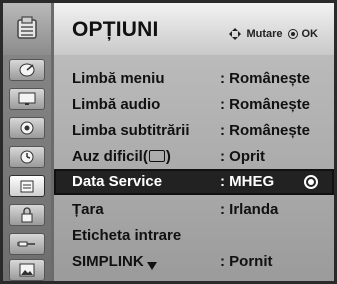 The image size is (337, 284). I want to click on satellite-dish-icon, so click(27, 70).